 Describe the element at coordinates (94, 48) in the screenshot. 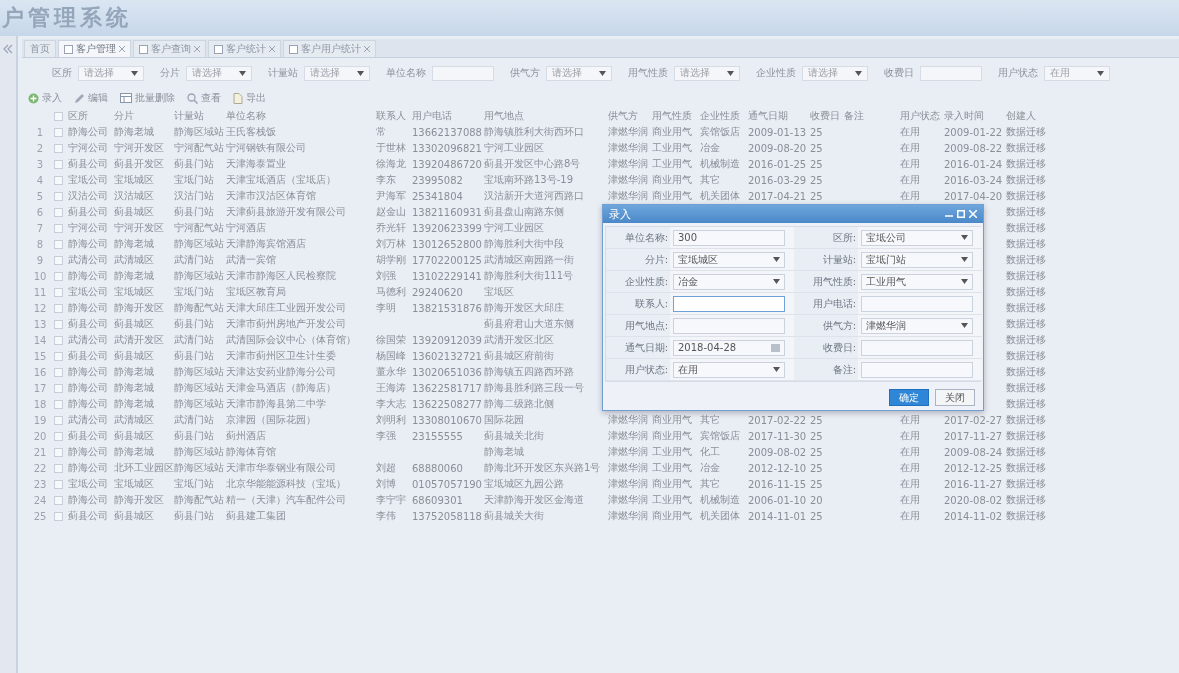

I see `tab: 客户管理` at that location.